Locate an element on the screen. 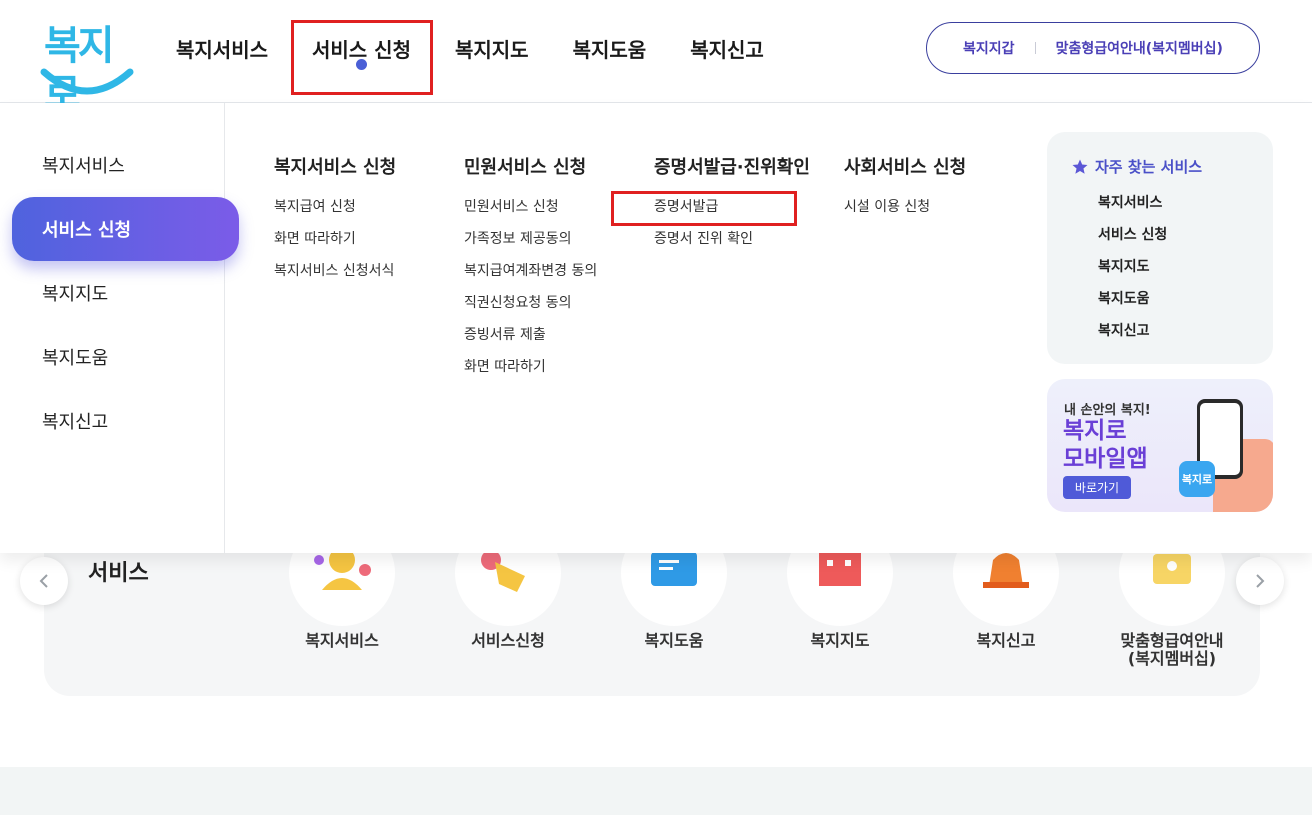 This screenshot has height=815, width=1312. chevron-left-icon is located at coordinates (43, 581).